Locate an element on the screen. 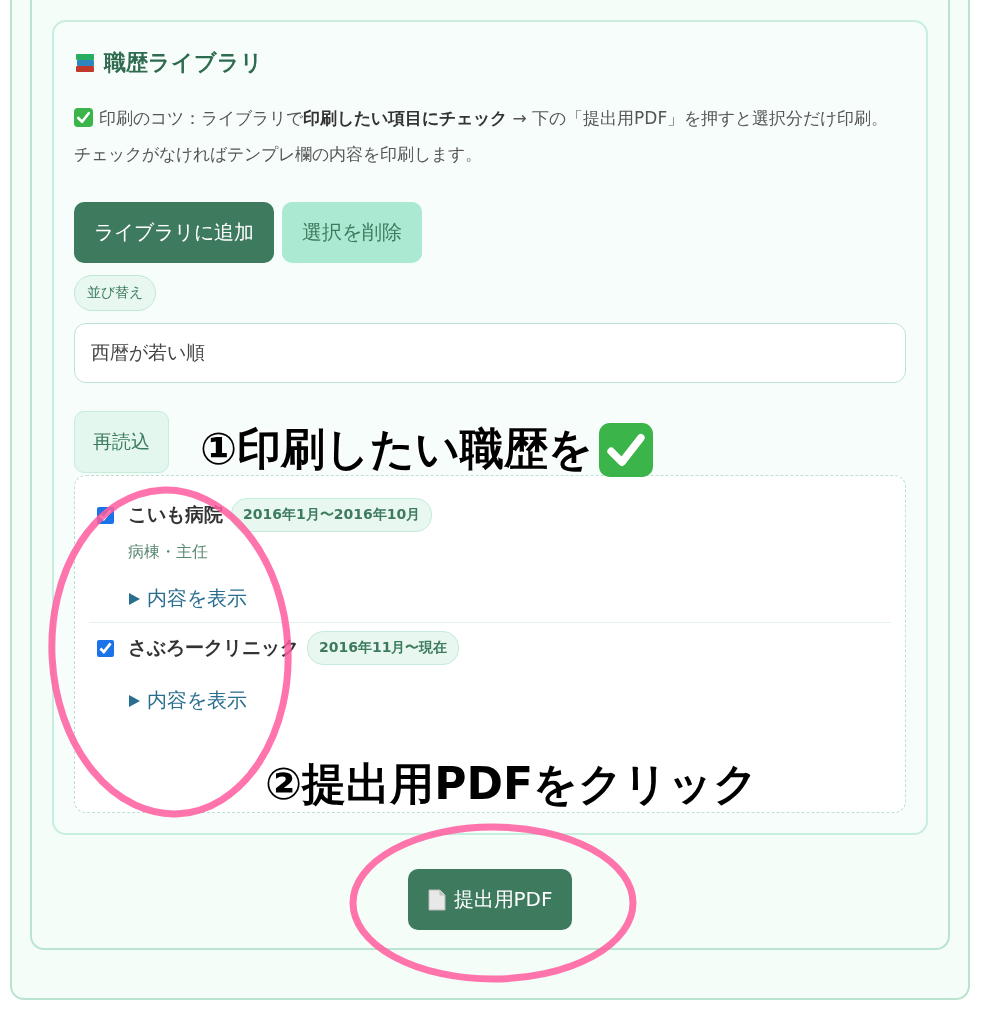 Image resolution: width=989 pixels, height=1024 pixels. delete-button: 選択を削除 is located at coordinates (352, 232).